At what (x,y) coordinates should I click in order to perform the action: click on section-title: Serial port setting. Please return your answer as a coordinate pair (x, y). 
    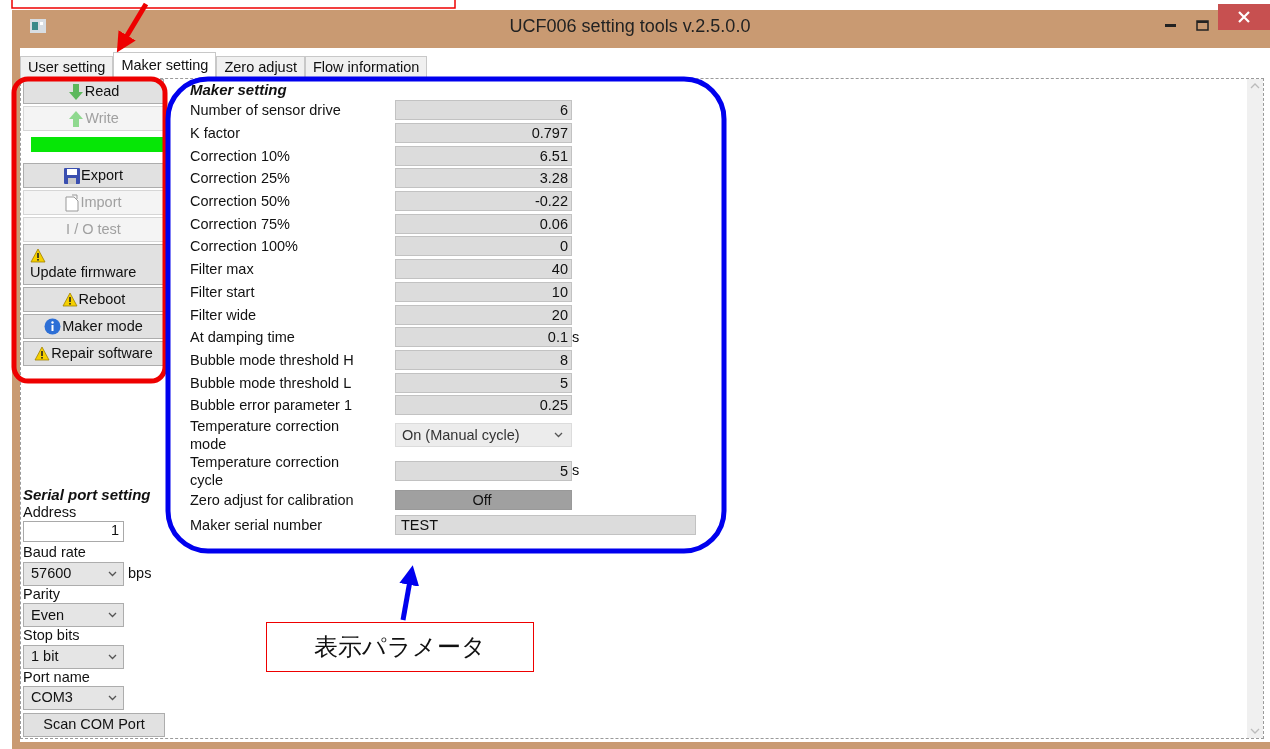
    Looking at the image, I should click on (87, 495).